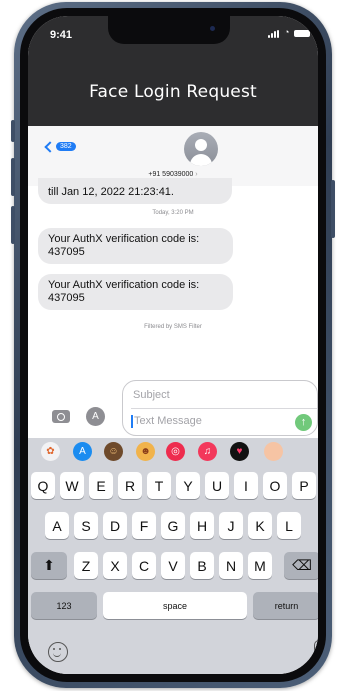 The image size is (342, 691). Describe the element at coordinates (13, 131) in the screenshot. I see `silent-switch` at that location.